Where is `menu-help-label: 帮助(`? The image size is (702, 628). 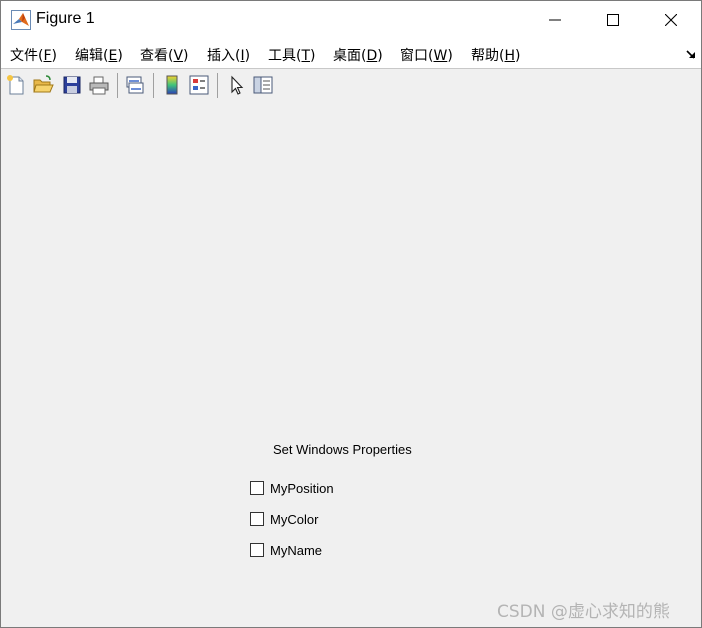 menu-help-label: 帮助( is located at coordinates (488, 56).